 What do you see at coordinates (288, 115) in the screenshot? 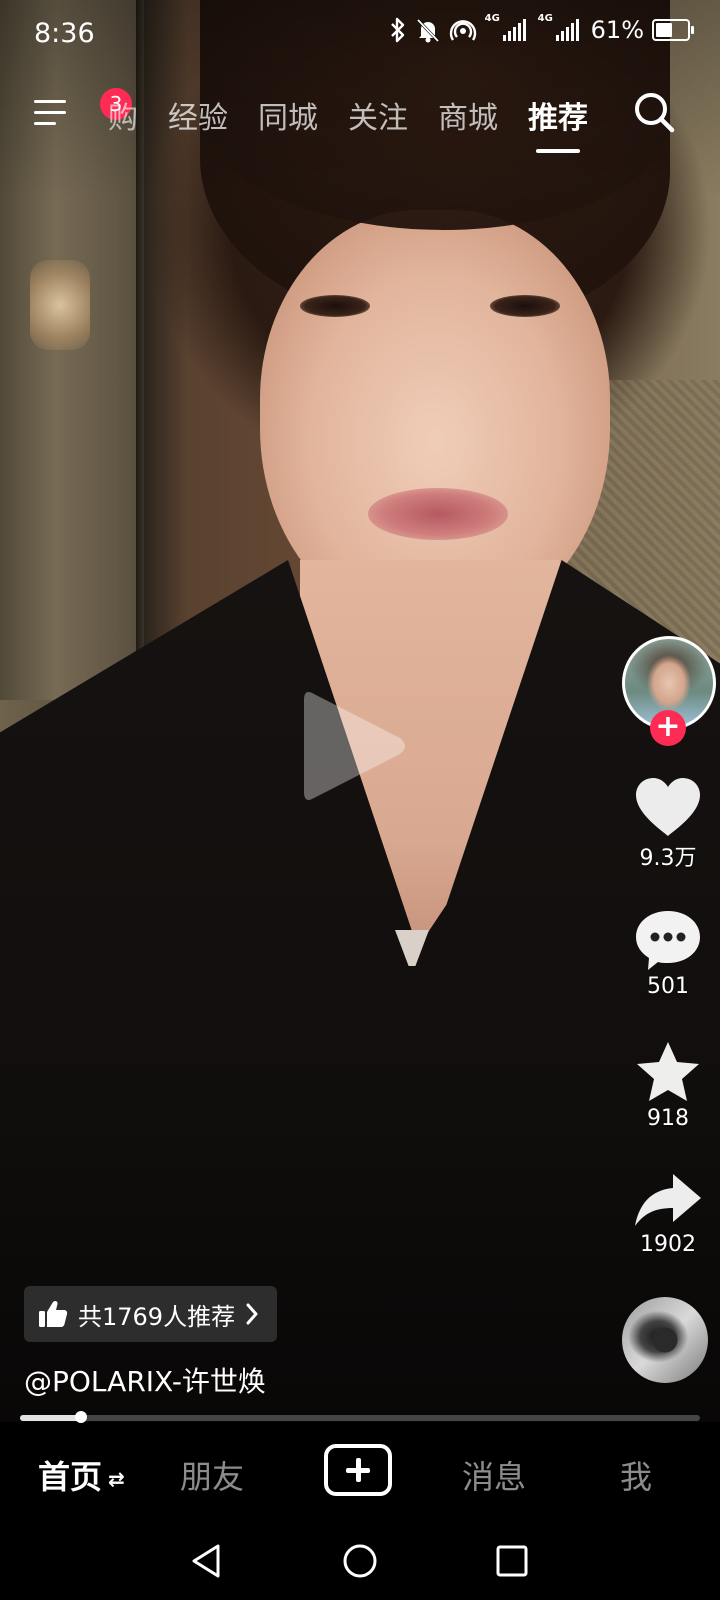
I see `tab-nearby: 同城` at bounding box center [288, 115].